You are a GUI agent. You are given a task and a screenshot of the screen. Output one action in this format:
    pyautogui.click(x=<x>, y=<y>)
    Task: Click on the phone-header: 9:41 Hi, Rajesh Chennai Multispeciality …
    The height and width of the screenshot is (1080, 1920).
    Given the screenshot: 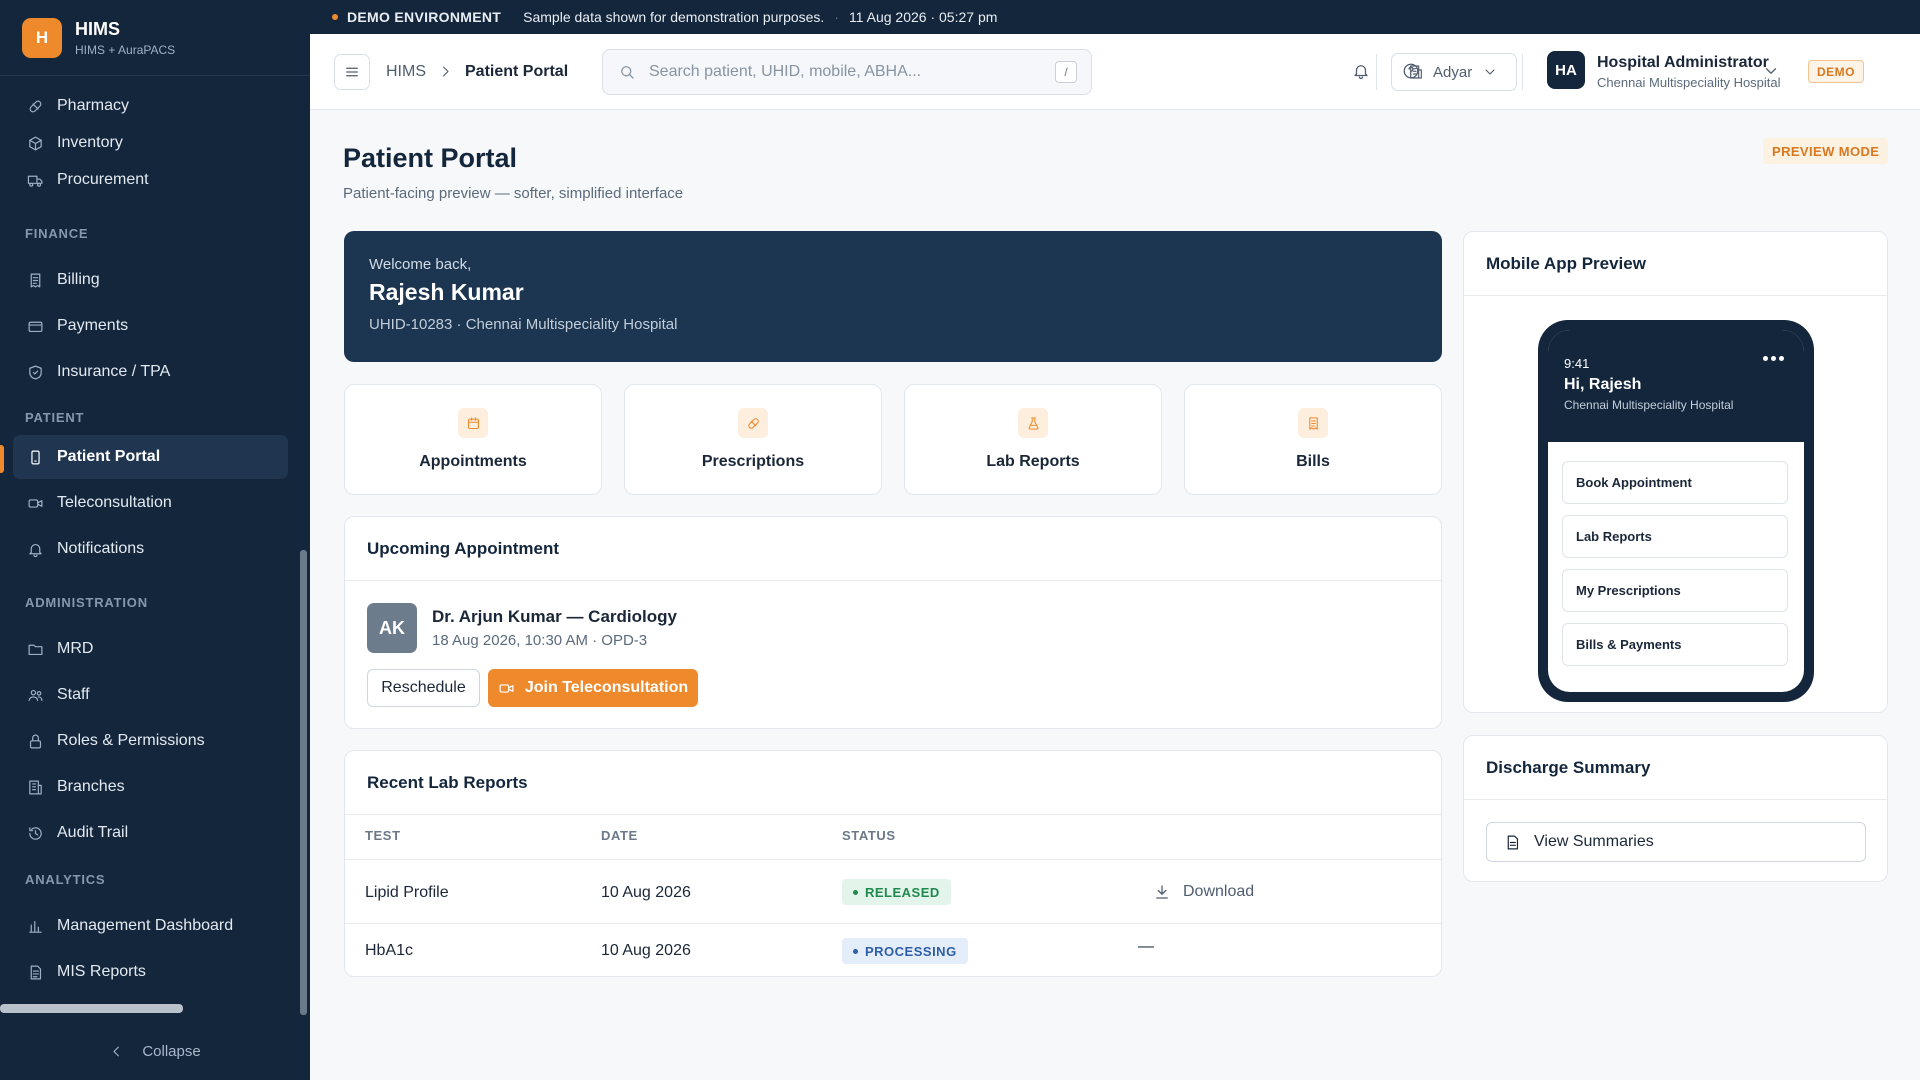 What is the action you would take?
    pyautogui.click(x=1676, y=386)
    